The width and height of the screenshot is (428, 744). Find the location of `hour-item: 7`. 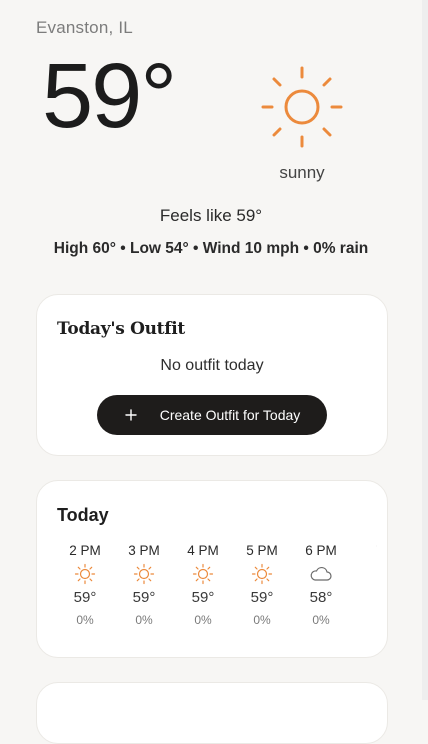

hour-item: 7 is located at coordinates (364, 552).